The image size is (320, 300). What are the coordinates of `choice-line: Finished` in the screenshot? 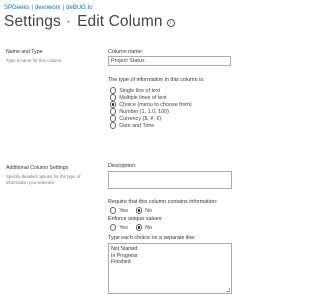 It's located at (121, 262).